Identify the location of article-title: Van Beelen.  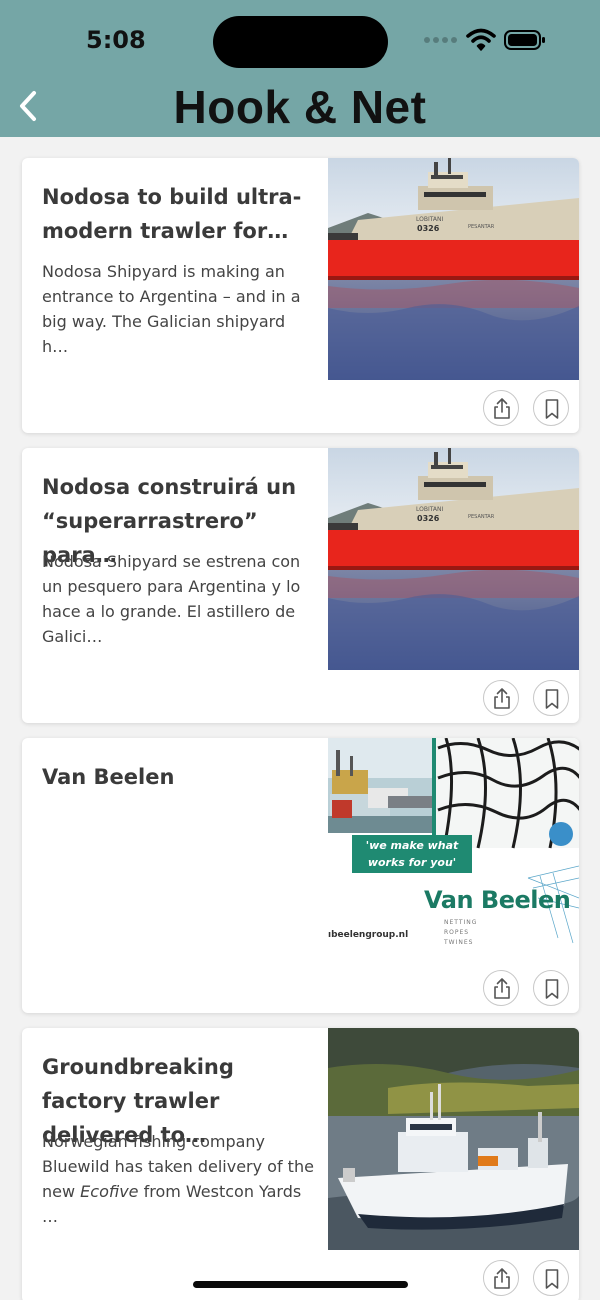
(178, 777).